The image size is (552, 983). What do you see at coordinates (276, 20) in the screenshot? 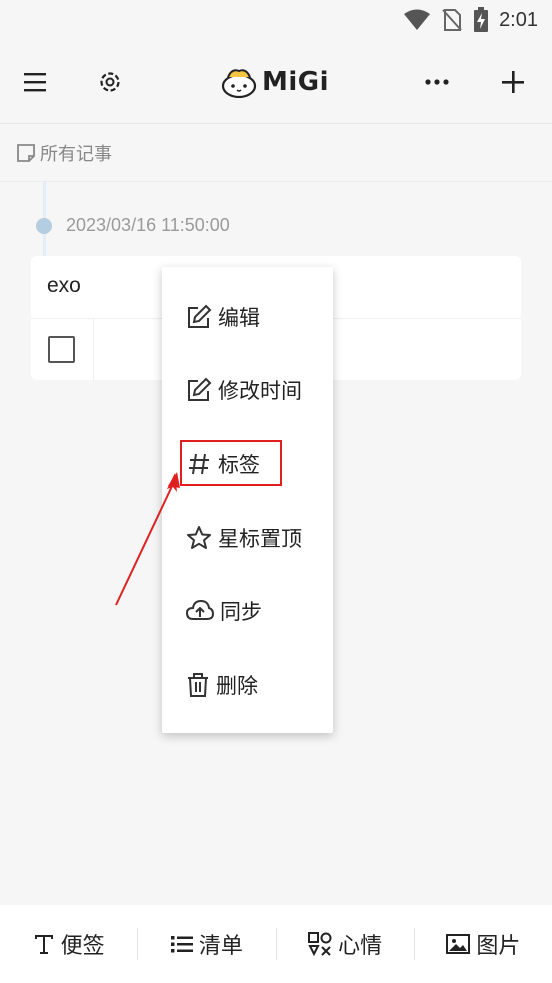
I see `status-bar: 2:01` at bounding box center [276, 20].